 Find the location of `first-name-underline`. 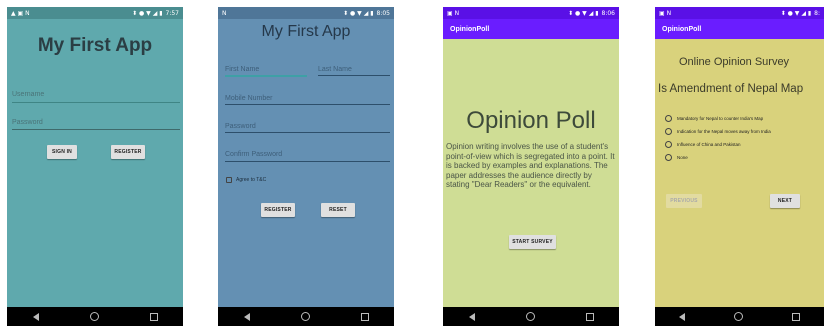

first-name-underline is located at coordinates (266, 76).